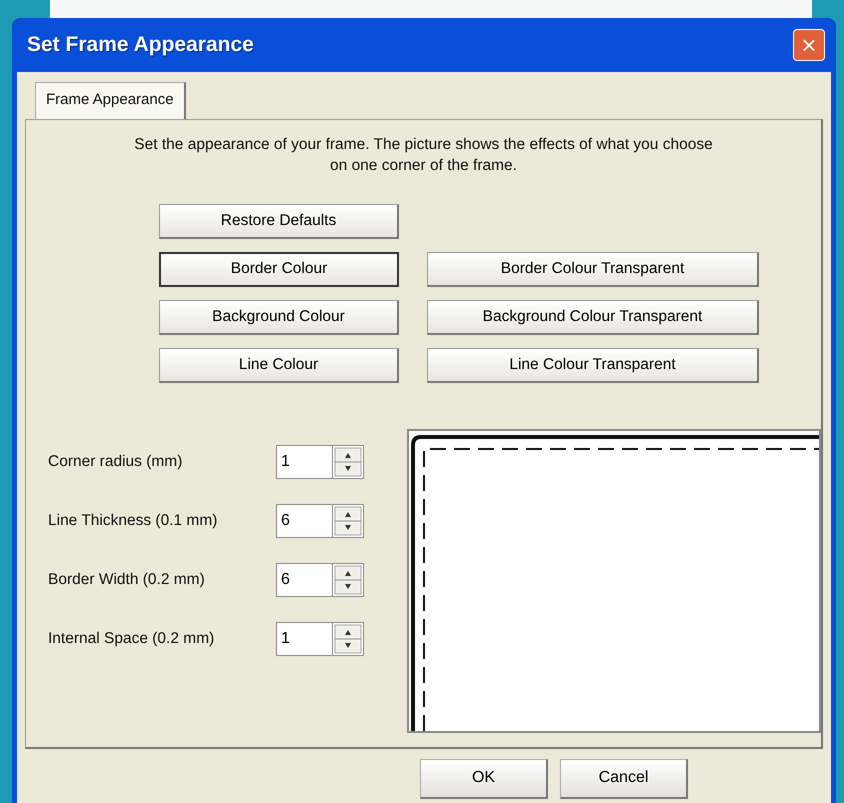 This screenshot has width=844, height=803. What do you see at coordinates (140, 45) in the screenshot?
I see `window-title: Set Frame Appearance` at bounding box center [140, 45].